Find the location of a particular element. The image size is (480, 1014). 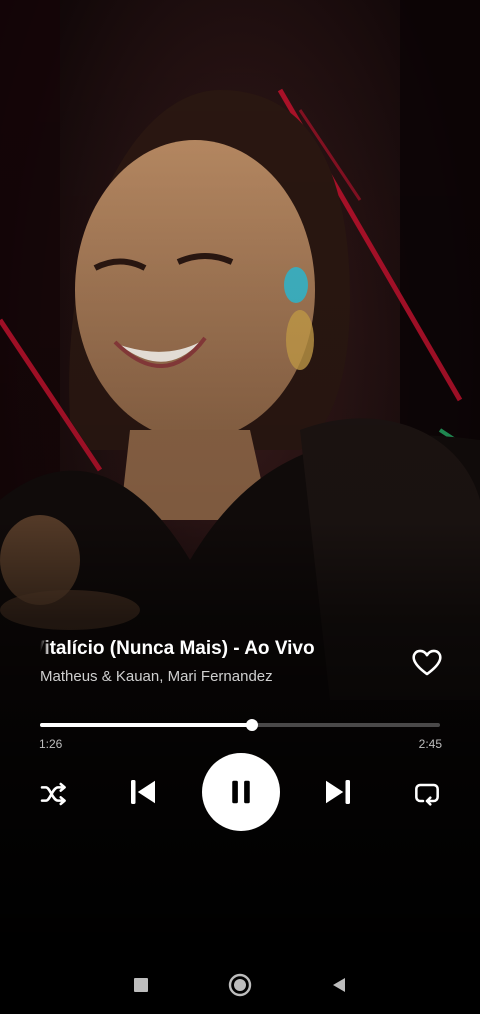

back-button is located at coordinates (339, 985).